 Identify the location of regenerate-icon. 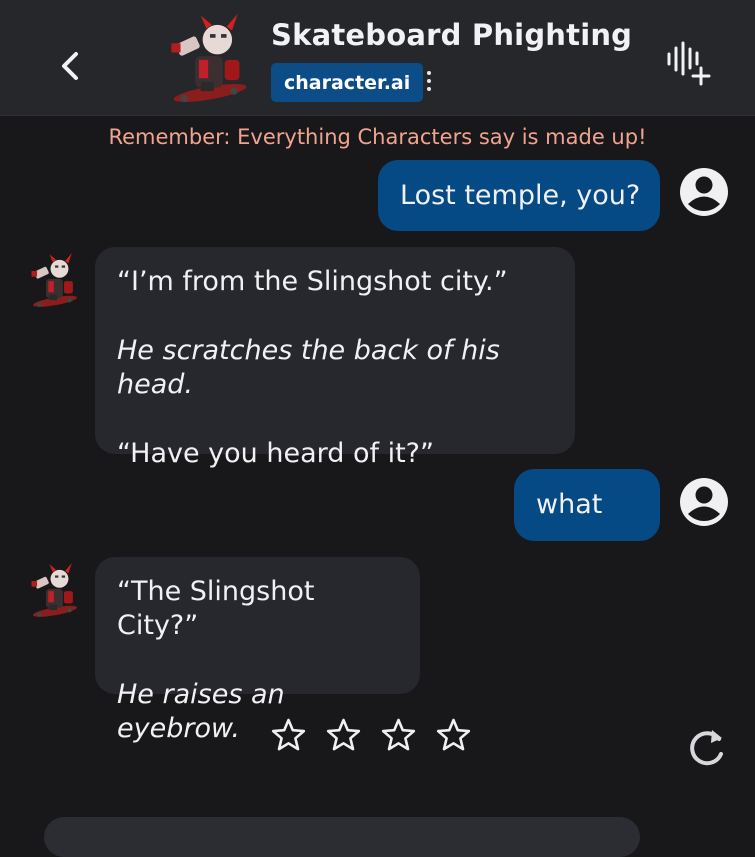
(706, 748).